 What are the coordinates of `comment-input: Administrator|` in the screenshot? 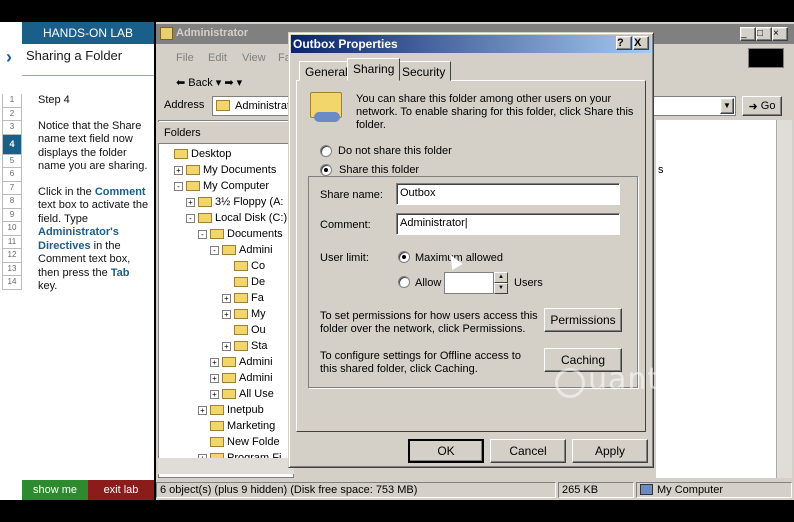 It's located at (508, 224).